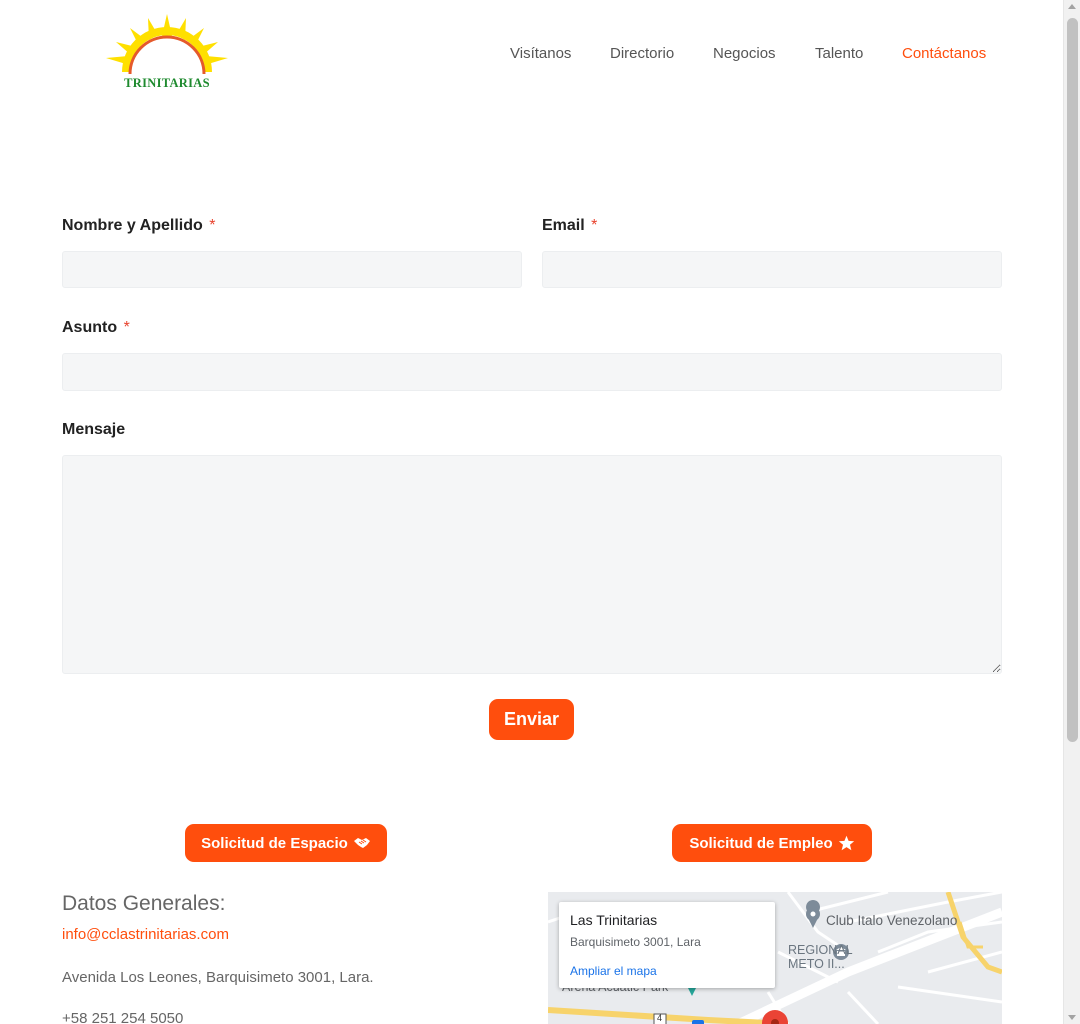 The image size is (1080, 1024). I want to click on submit-button: Enviar, so click(531, 719).